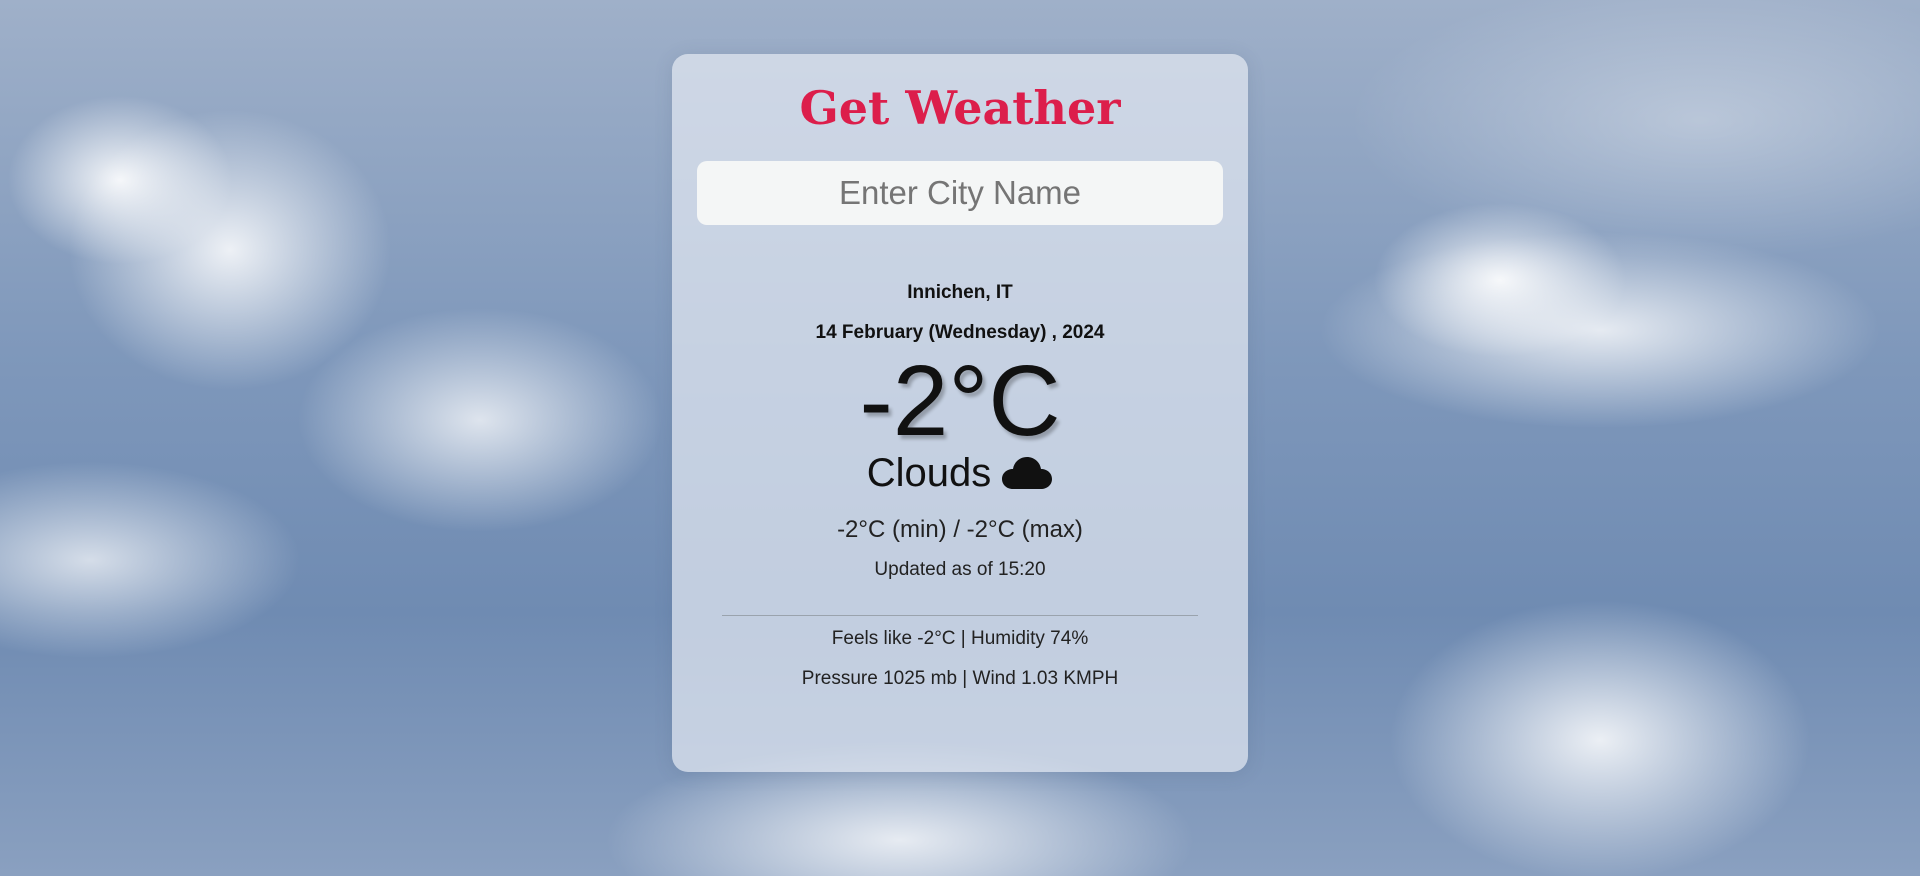 Image resolution: width=1920 pixels, height=876 pixels. Describe the element at coordinates (960, 108) in the screenshot. I see `app-title: Get Weather` at that location.